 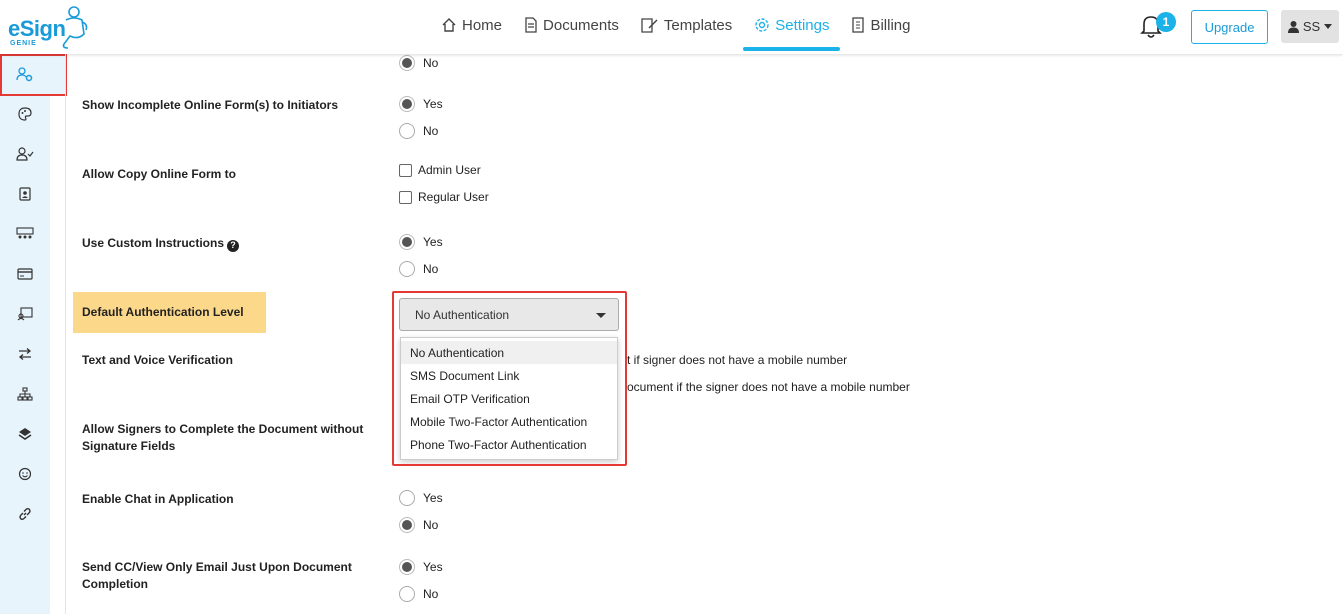 What do you see at coordinates (802, 25) in the screenshot?
I see `nav-settings-label: Settings` at bounding box center [802, 25].